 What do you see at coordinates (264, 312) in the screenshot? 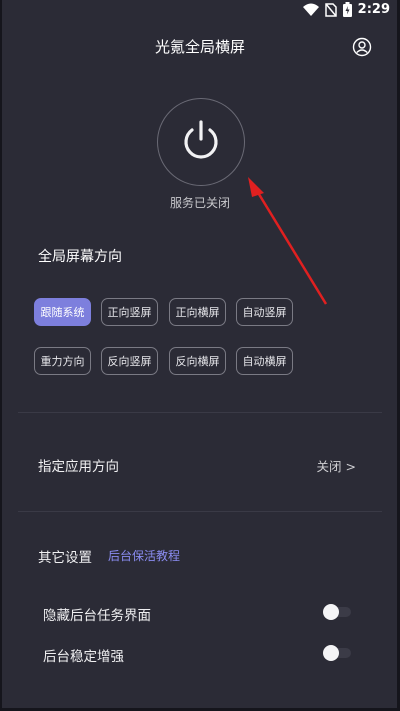
I see `chip-auto-portrait: 自动竖屏` at bounding box center [264, 312].